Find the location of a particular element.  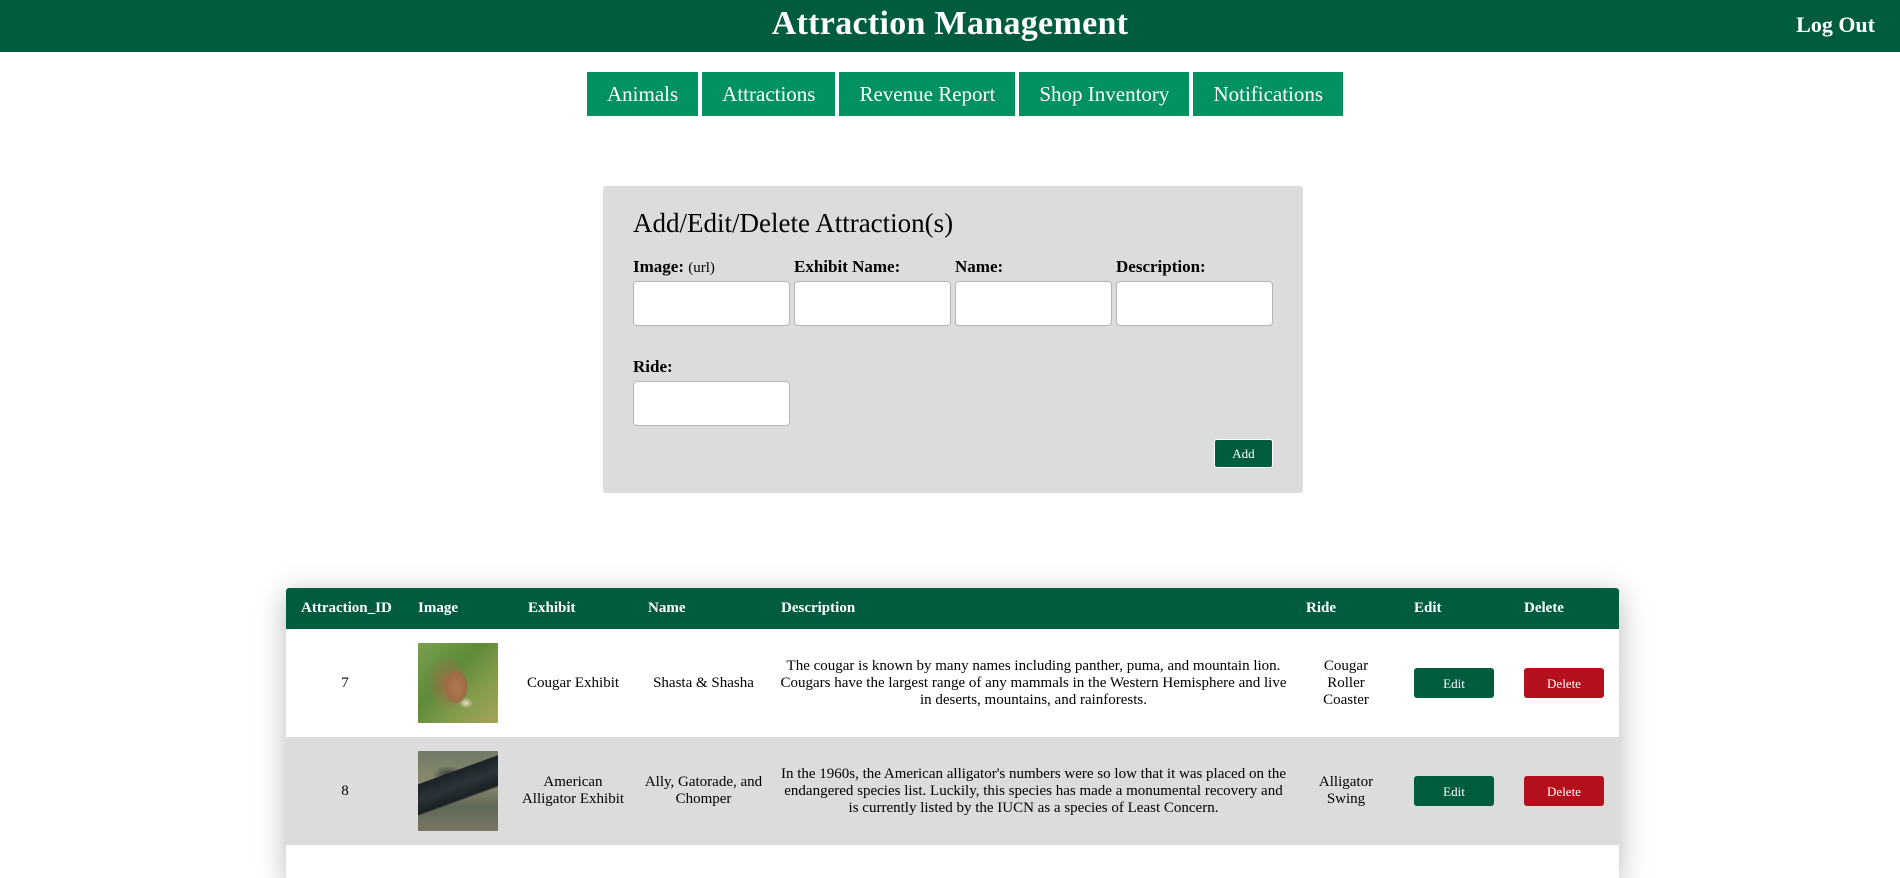

image-url-input is located at coordinates (711, 303).